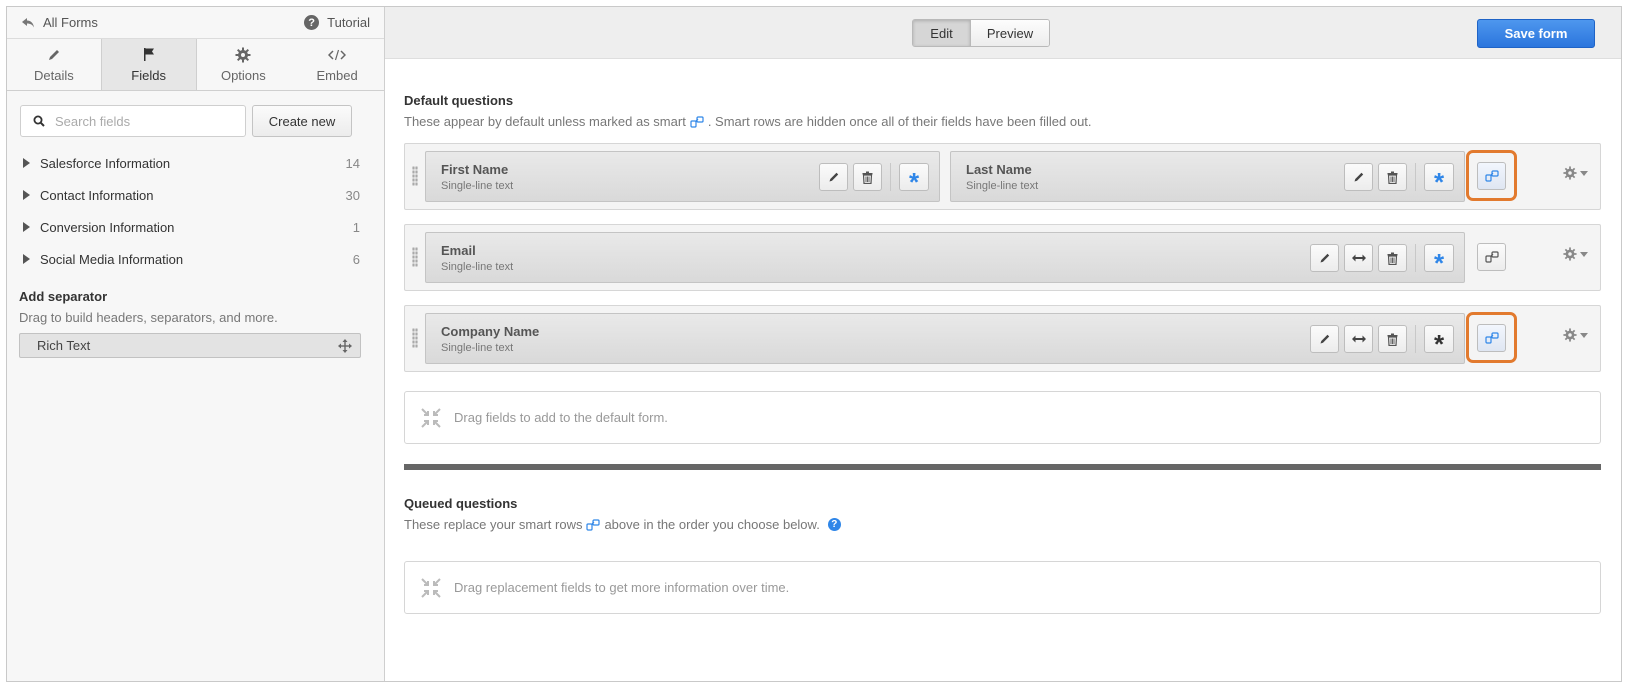 The width and height of the screenshot is (1628, 688). What do you see at coordinates (682, 176) in the screenshot?
I see `field-first-name: First Name Single-line text *` at bounding box center [682, 176].